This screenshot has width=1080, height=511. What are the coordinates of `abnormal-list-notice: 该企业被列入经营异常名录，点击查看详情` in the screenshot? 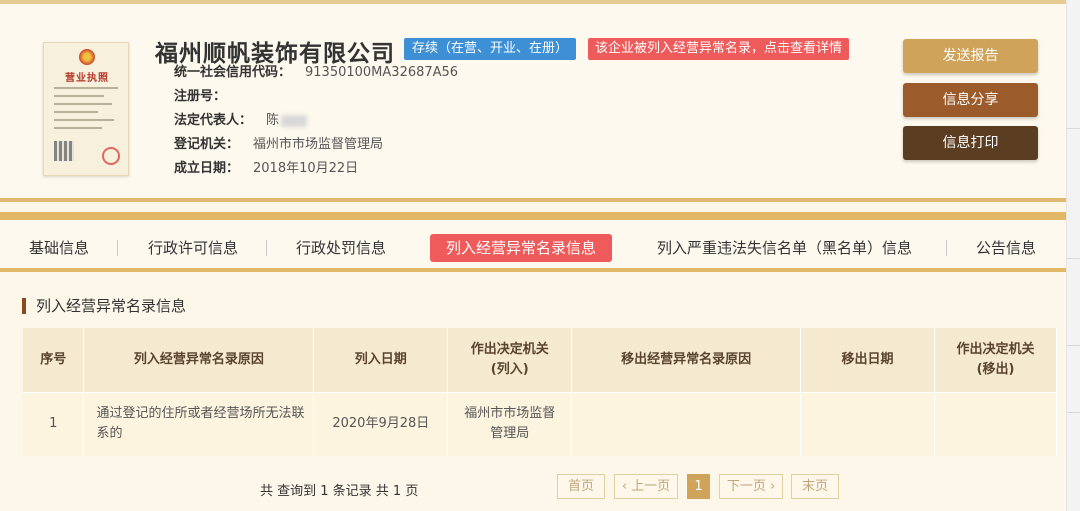 It's located at (719, 49).